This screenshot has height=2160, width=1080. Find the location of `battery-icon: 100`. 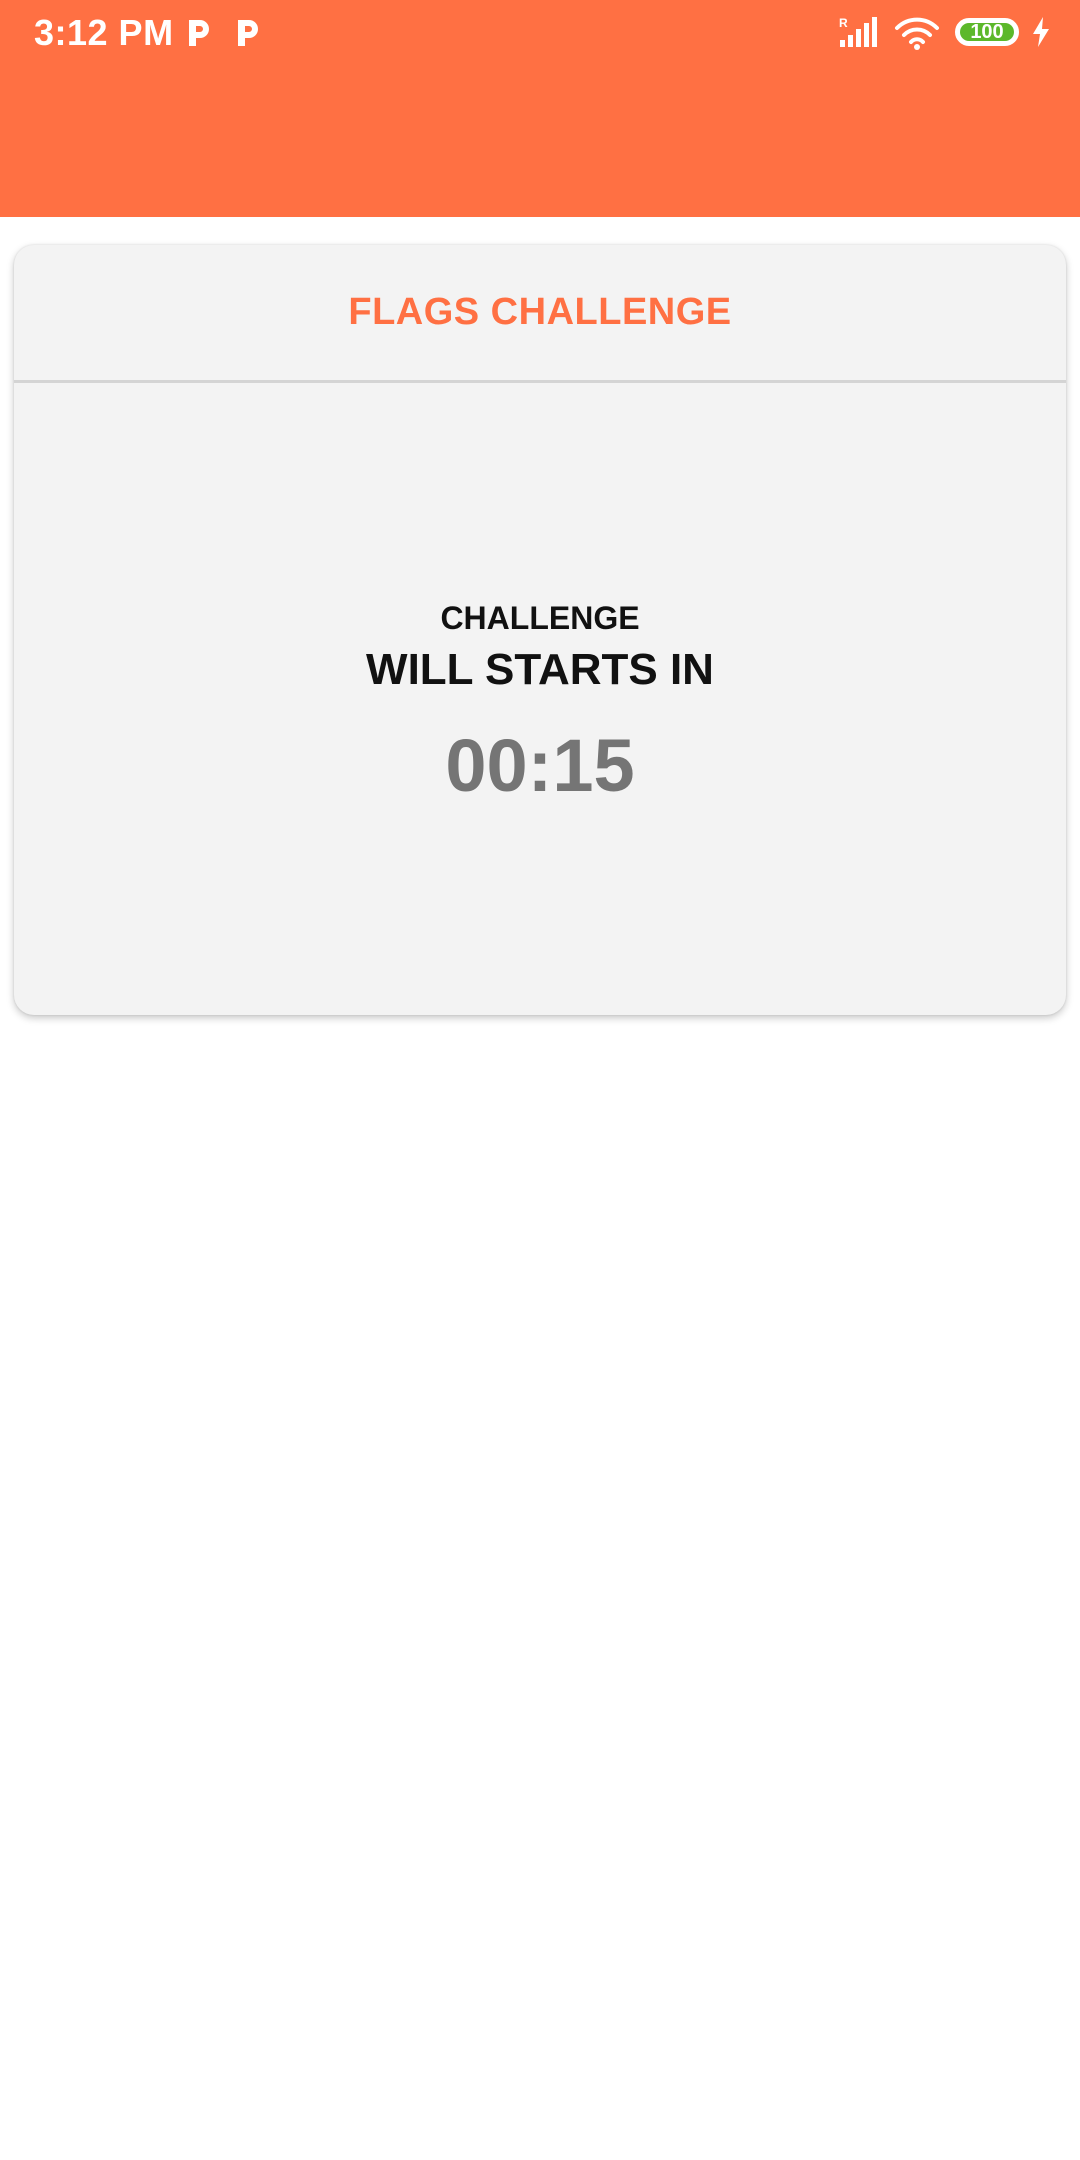

battery-icon: 100 is located at coordinates (987, 32).